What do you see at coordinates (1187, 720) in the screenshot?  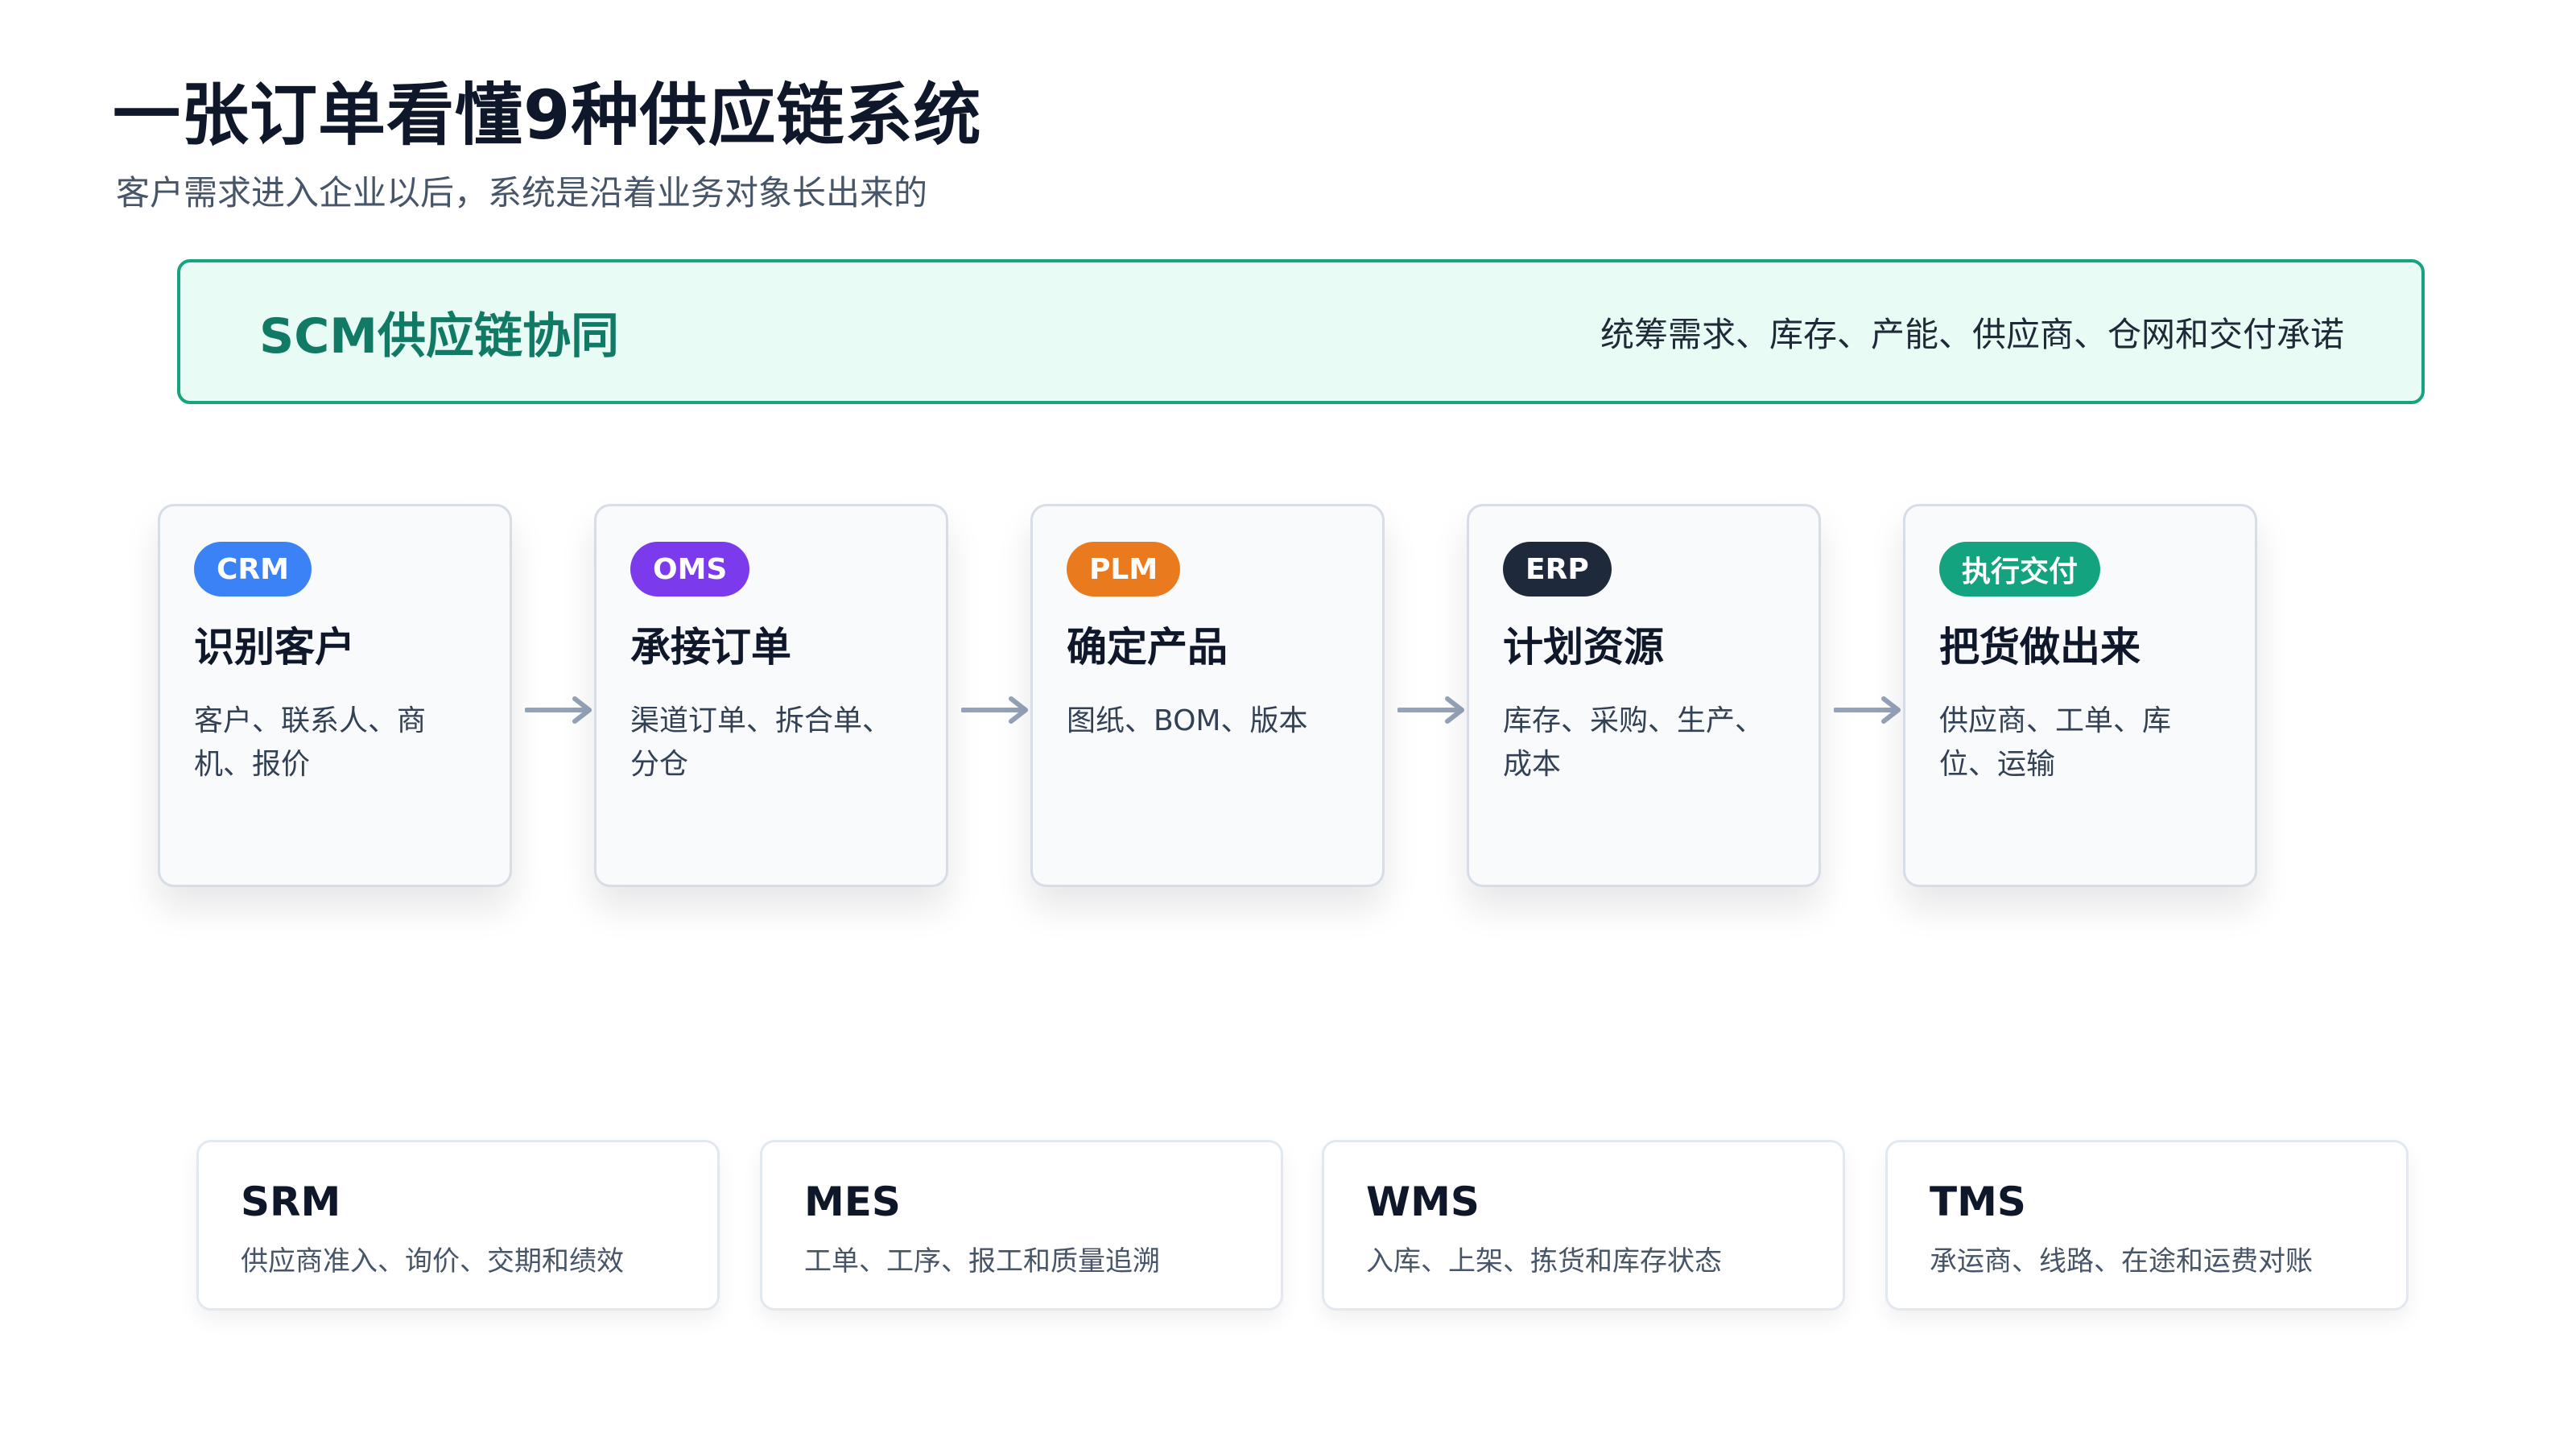 I see `step-description: 图纸、BOM、版本` at bounding box center [1187, 720].